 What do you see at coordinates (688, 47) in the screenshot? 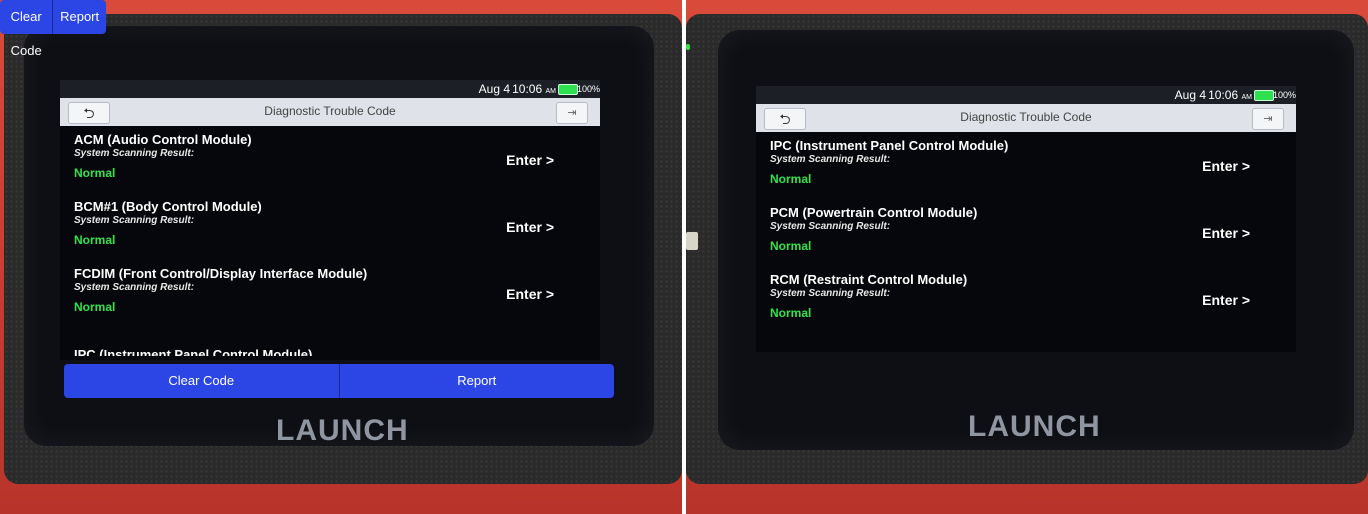
I see `power-led` at bounding box center [688, 47].